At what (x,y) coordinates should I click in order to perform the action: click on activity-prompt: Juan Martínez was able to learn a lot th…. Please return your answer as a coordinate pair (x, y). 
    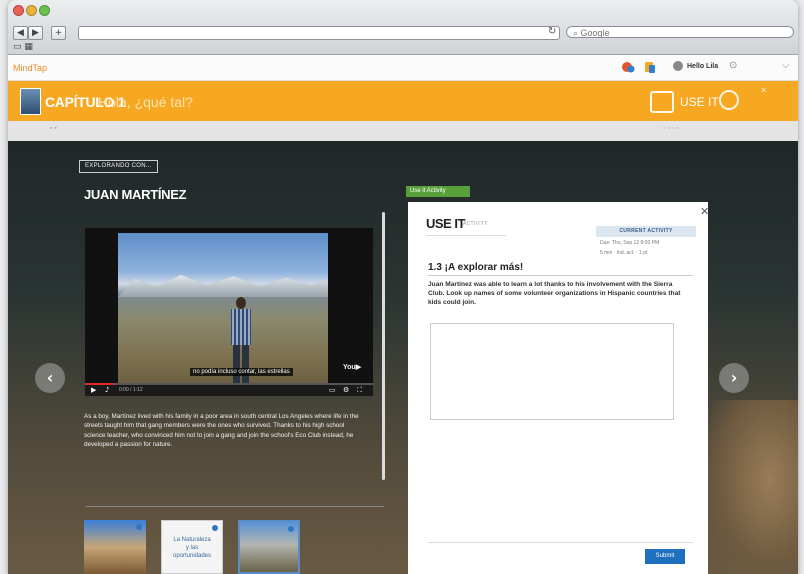
    Looking at the image, I should click on (554, 293).